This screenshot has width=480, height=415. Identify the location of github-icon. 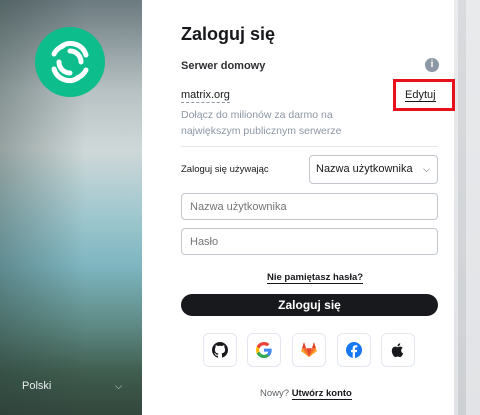
(220, 350).